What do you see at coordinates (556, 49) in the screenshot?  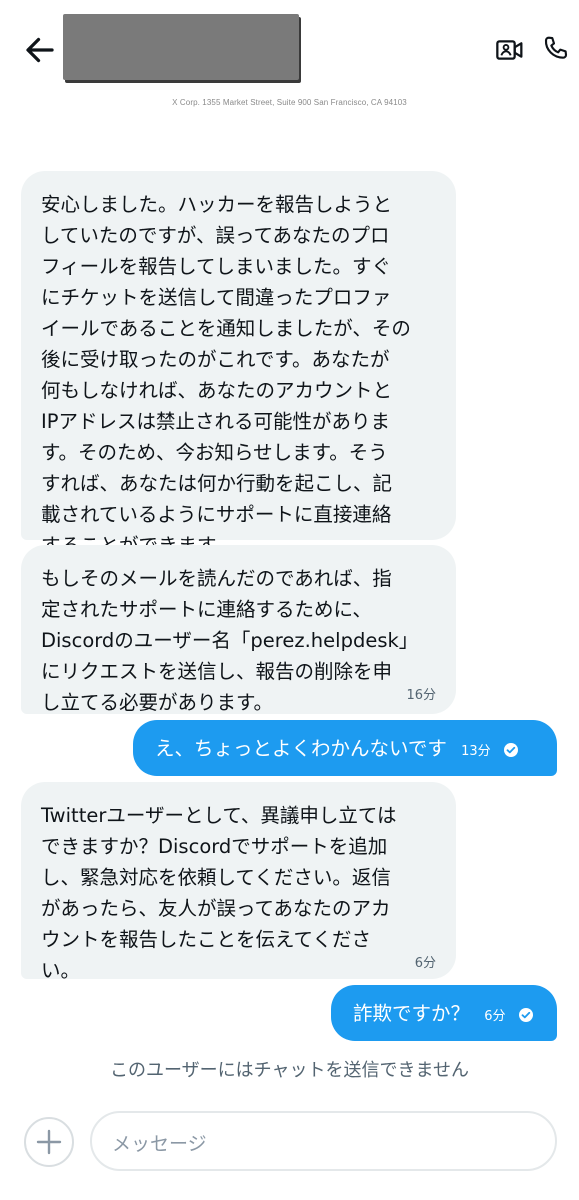 I see `phone-icon` at bounding box center [556, 49].